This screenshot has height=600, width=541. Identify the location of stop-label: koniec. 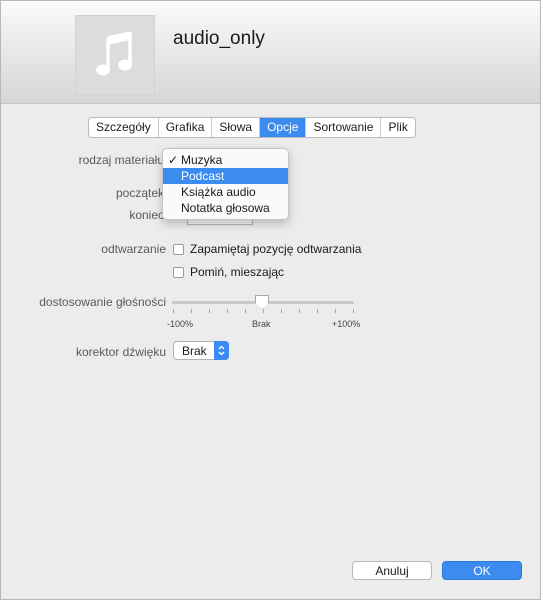
(146, 215).